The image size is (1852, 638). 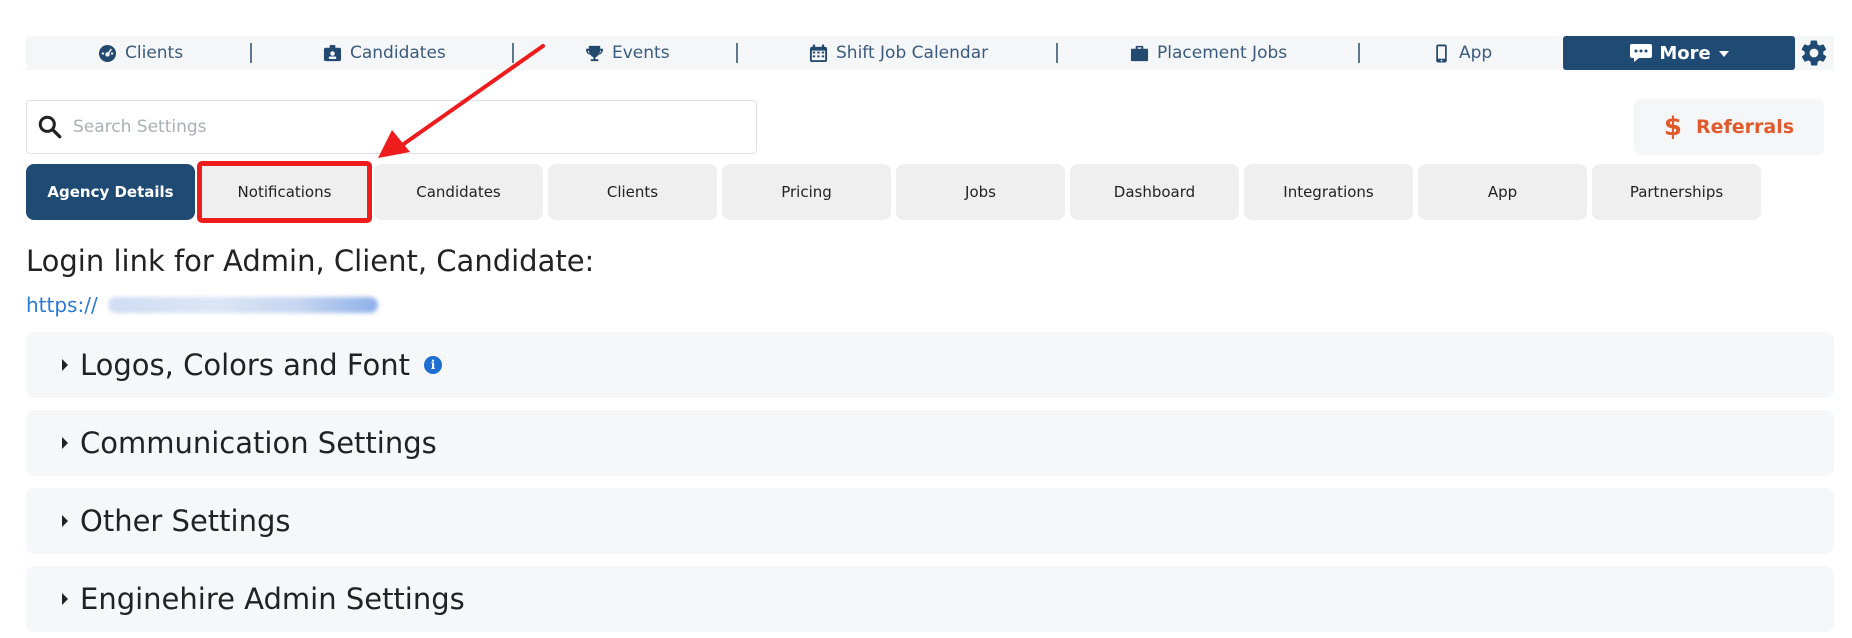 I want to click on section-label: Other Settings, so click(x=185, y=521).